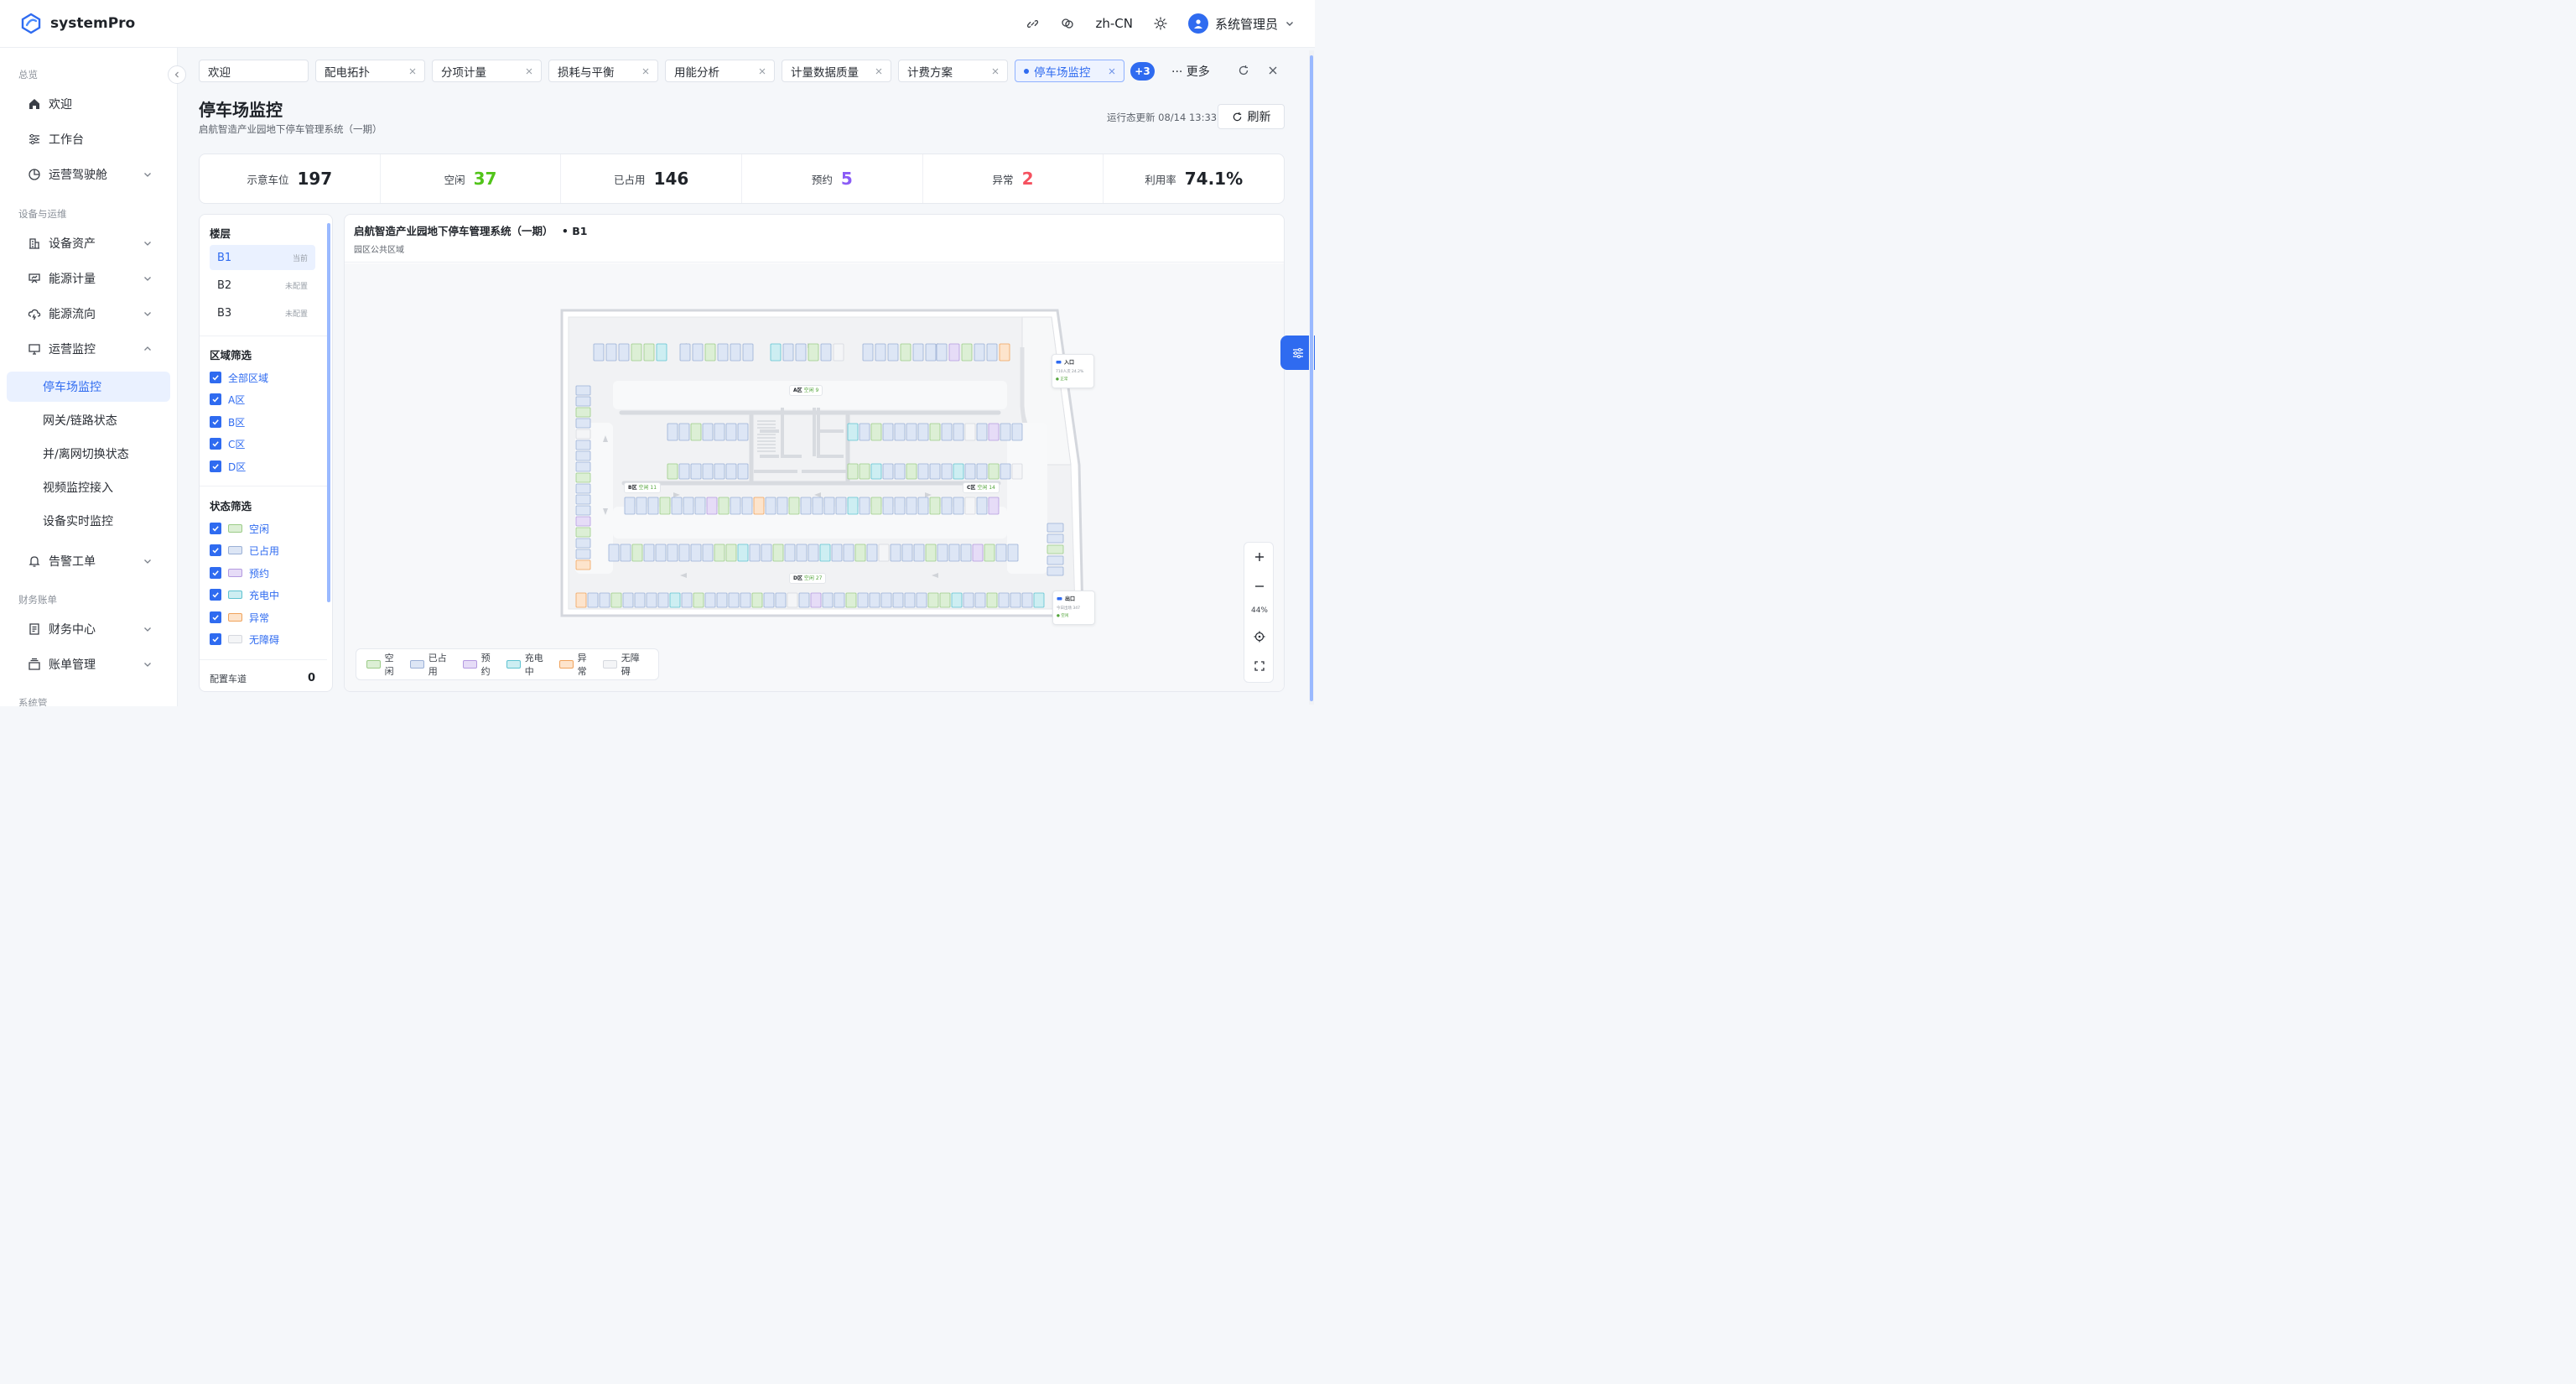 The height and width of the screenshot is (1384, 2576). Describe the element at coordinates (88, 629) in the screenshot. I see `sidebar-item-finance-center: 财务中心` at that location.